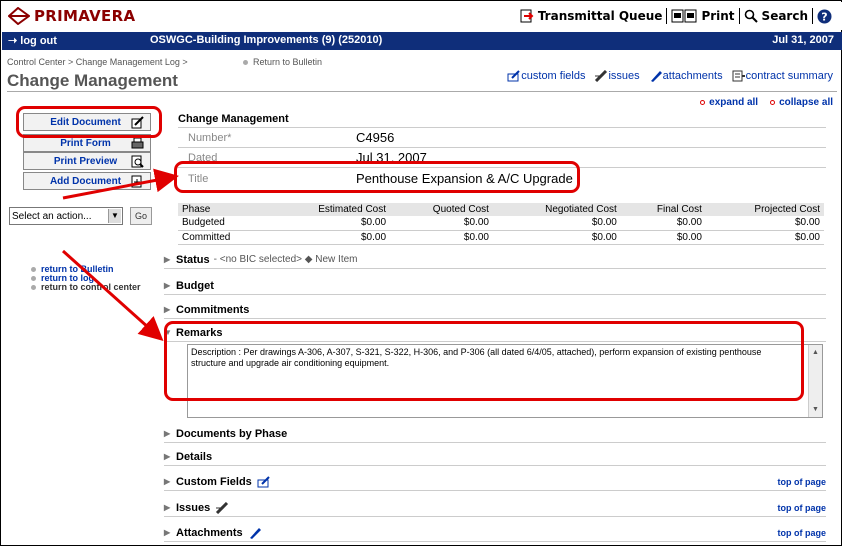 Image resolution: width=842 pixels, height=546 pixels. What do you see at coordinates (282, 62) in the screenshot?
I see `return-to-bulletin-top-link: Return to Bulletin` at bounding box center [282, 62].